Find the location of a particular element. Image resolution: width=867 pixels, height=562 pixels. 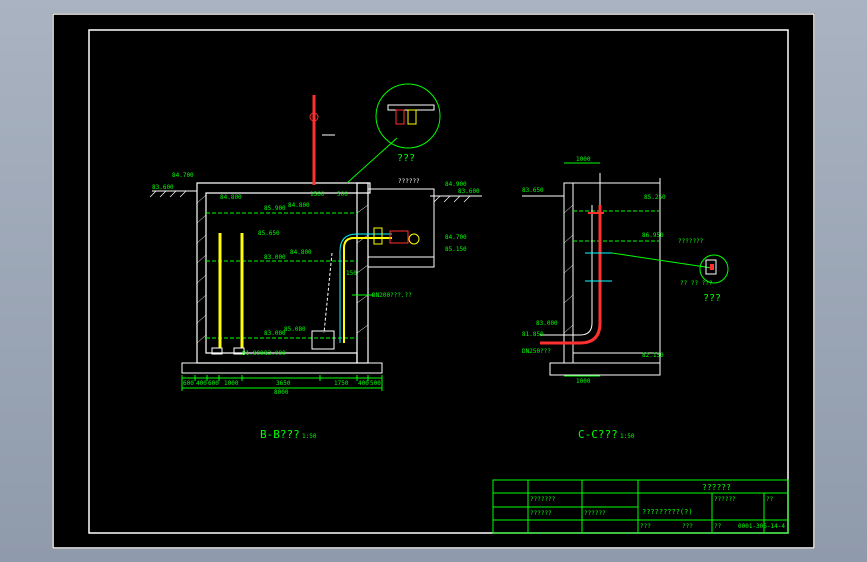

dim-text: 500 is located at coordinates (375, 383).